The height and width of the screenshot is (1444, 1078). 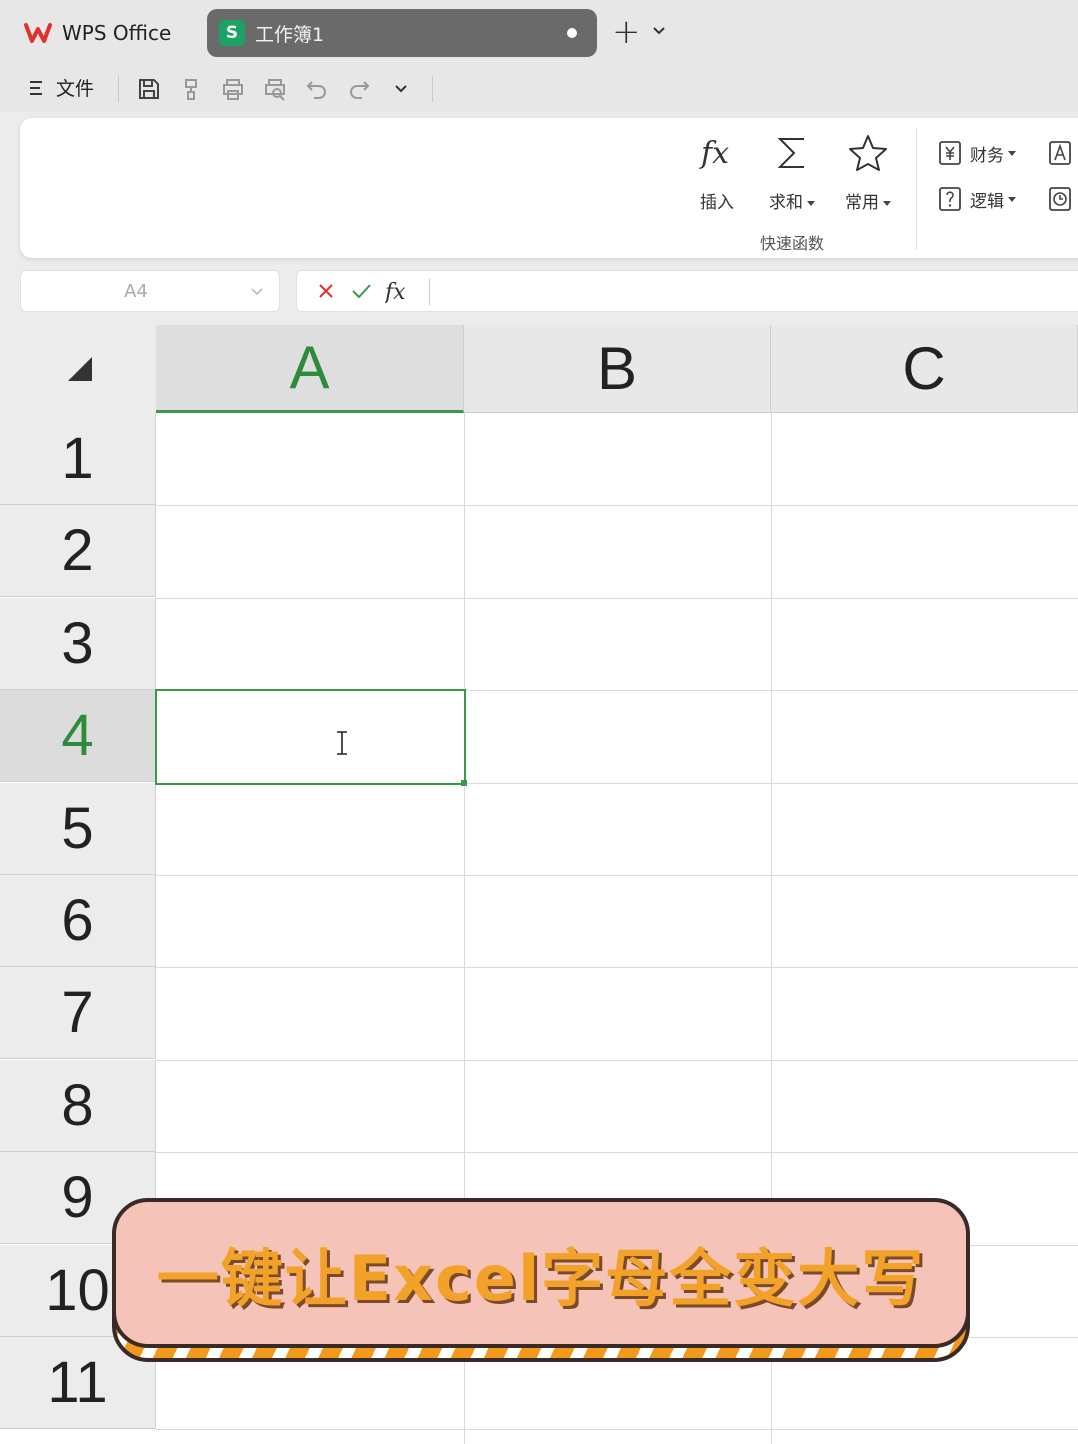 I want to click on format-painter-icon, so click(x=191, y=89).